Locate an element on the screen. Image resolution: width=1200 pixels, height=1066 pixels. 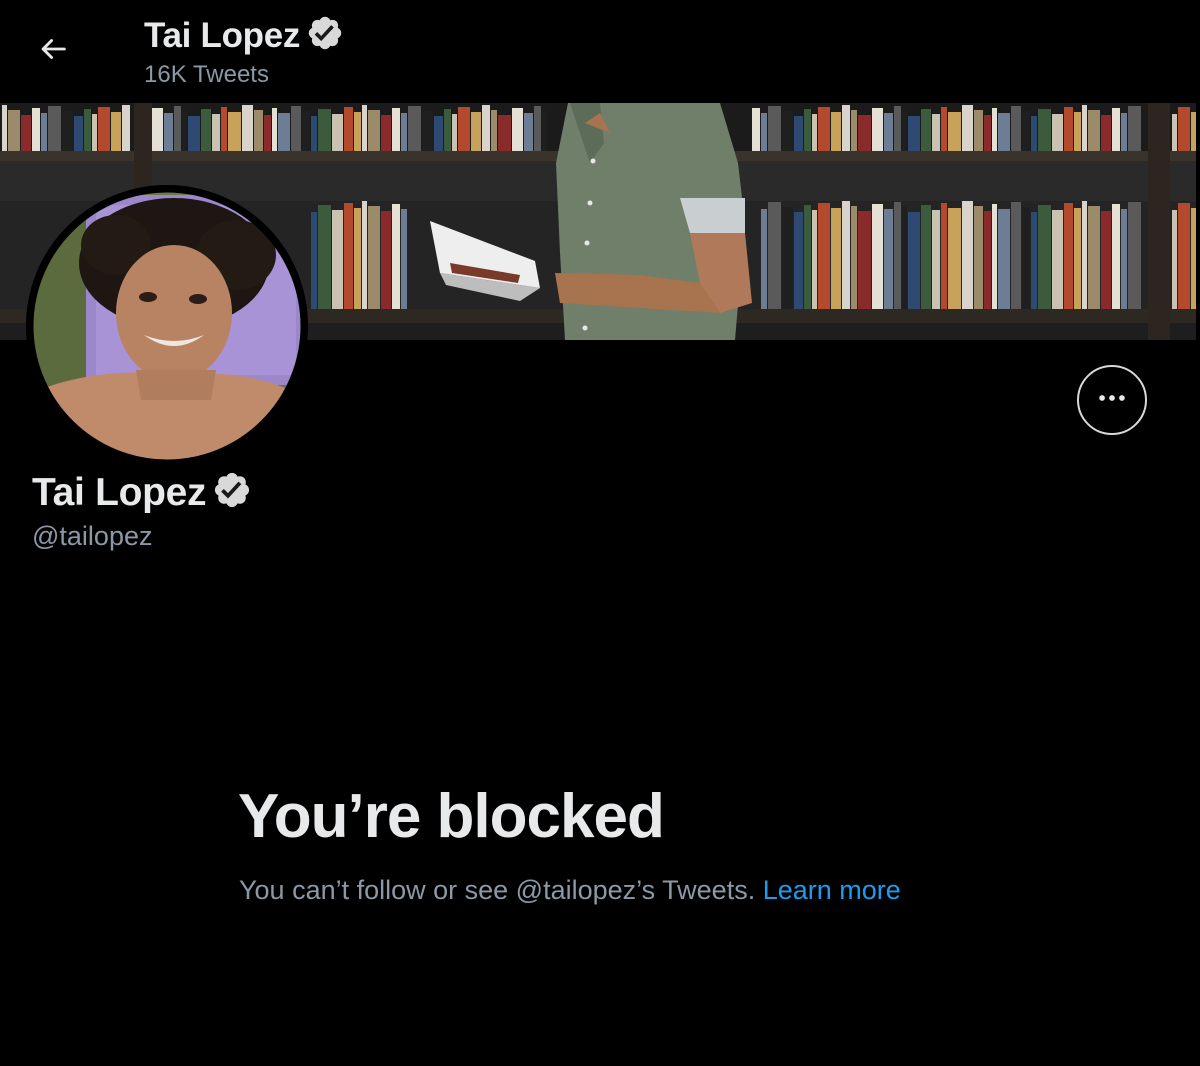
profile-avatar-image is located at coordinates (167, 326).